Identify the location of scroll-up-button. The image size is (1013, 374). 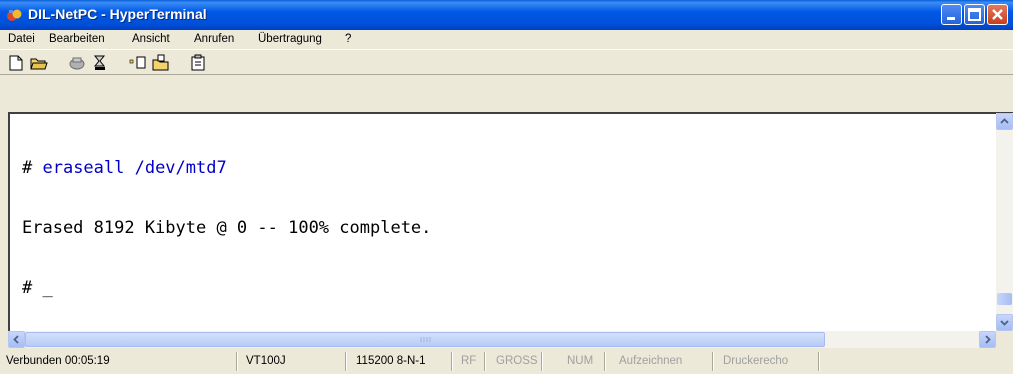
(1004, 121).